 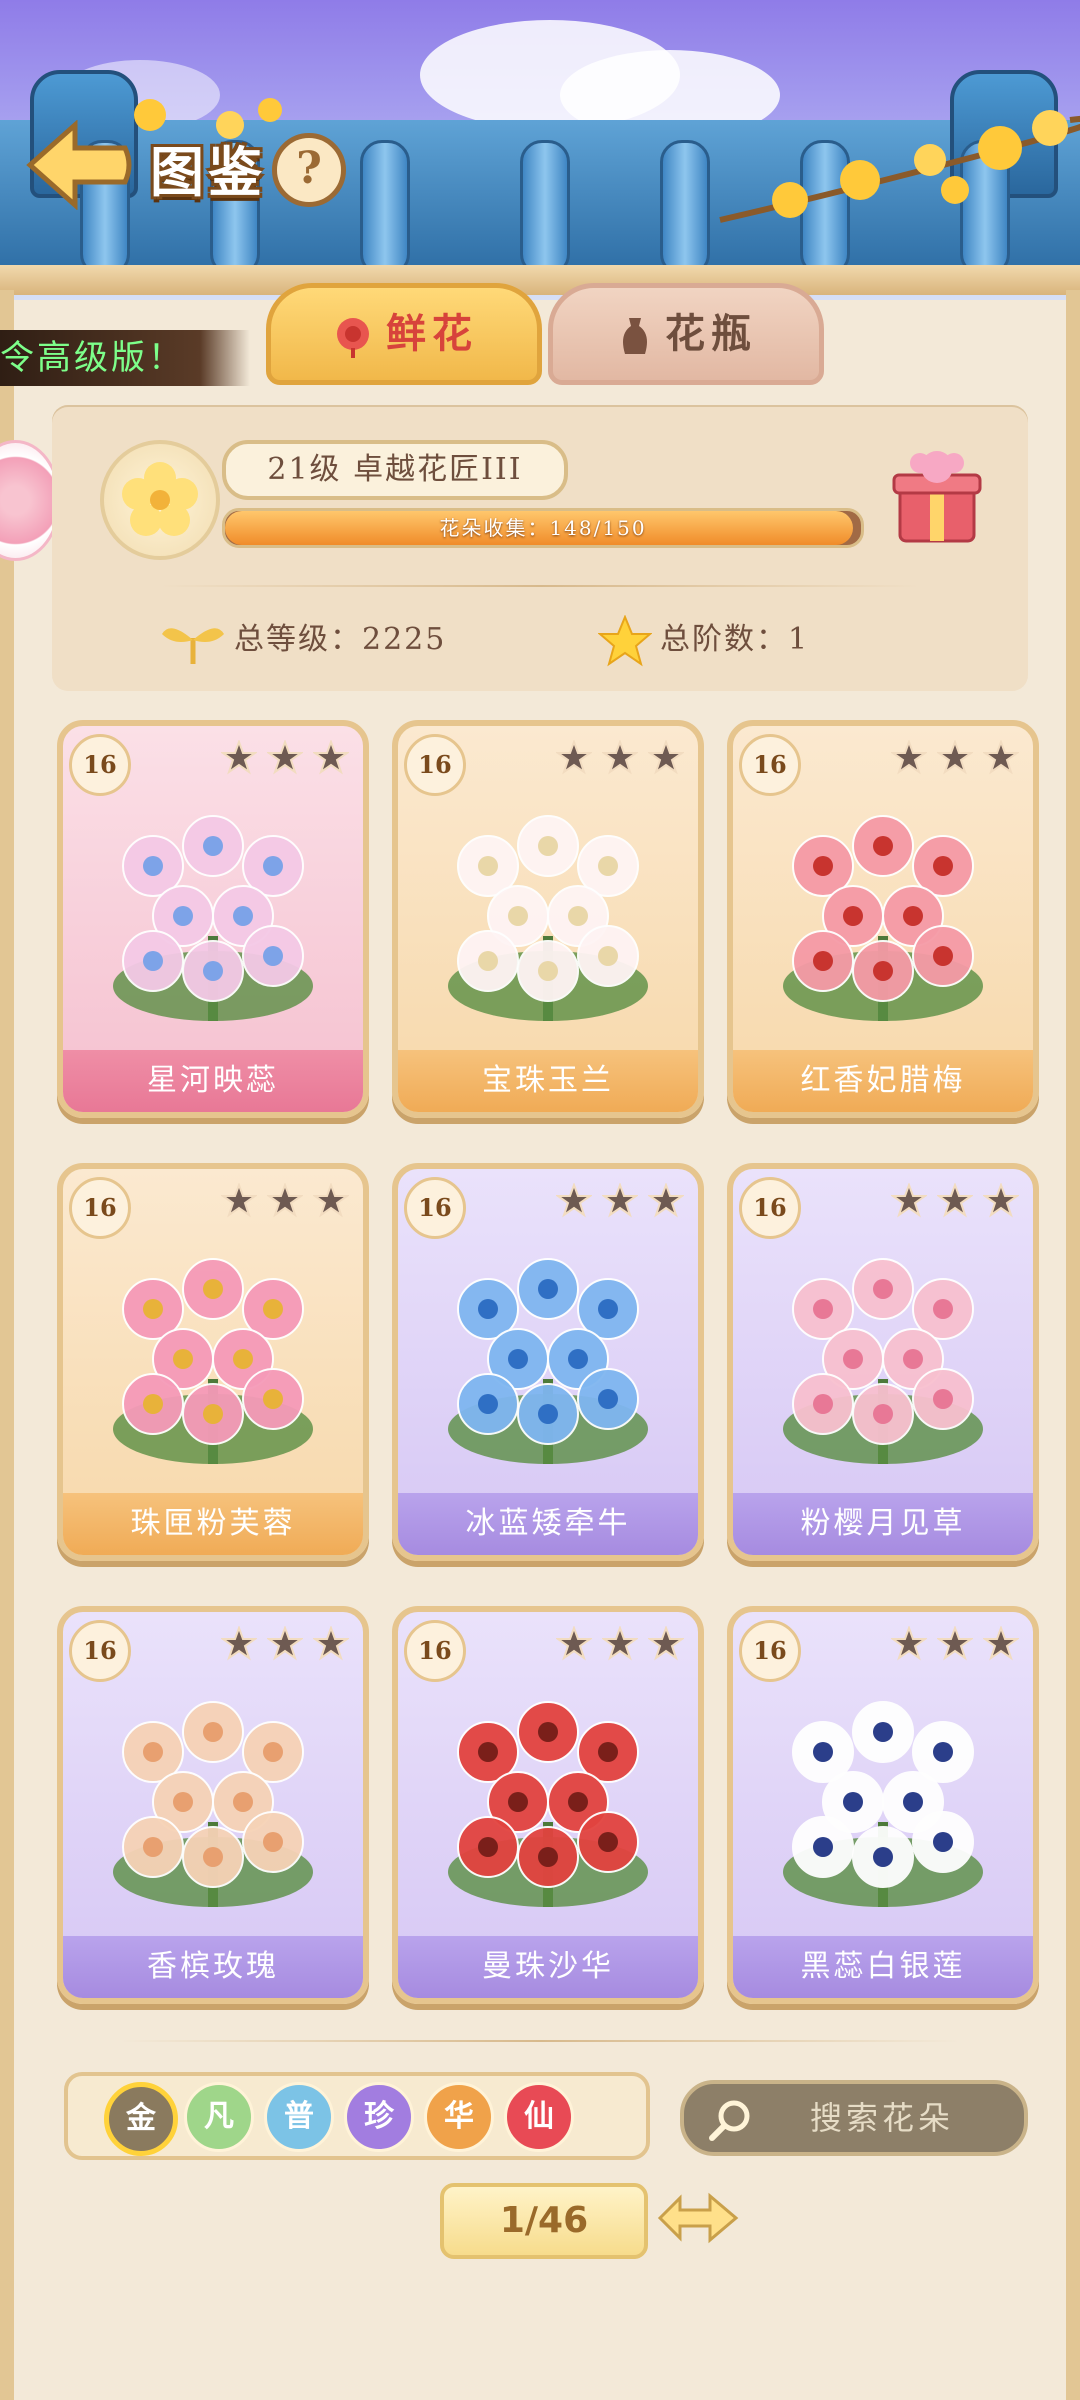 I want to click on level-badge, so click(x=160, y=500).